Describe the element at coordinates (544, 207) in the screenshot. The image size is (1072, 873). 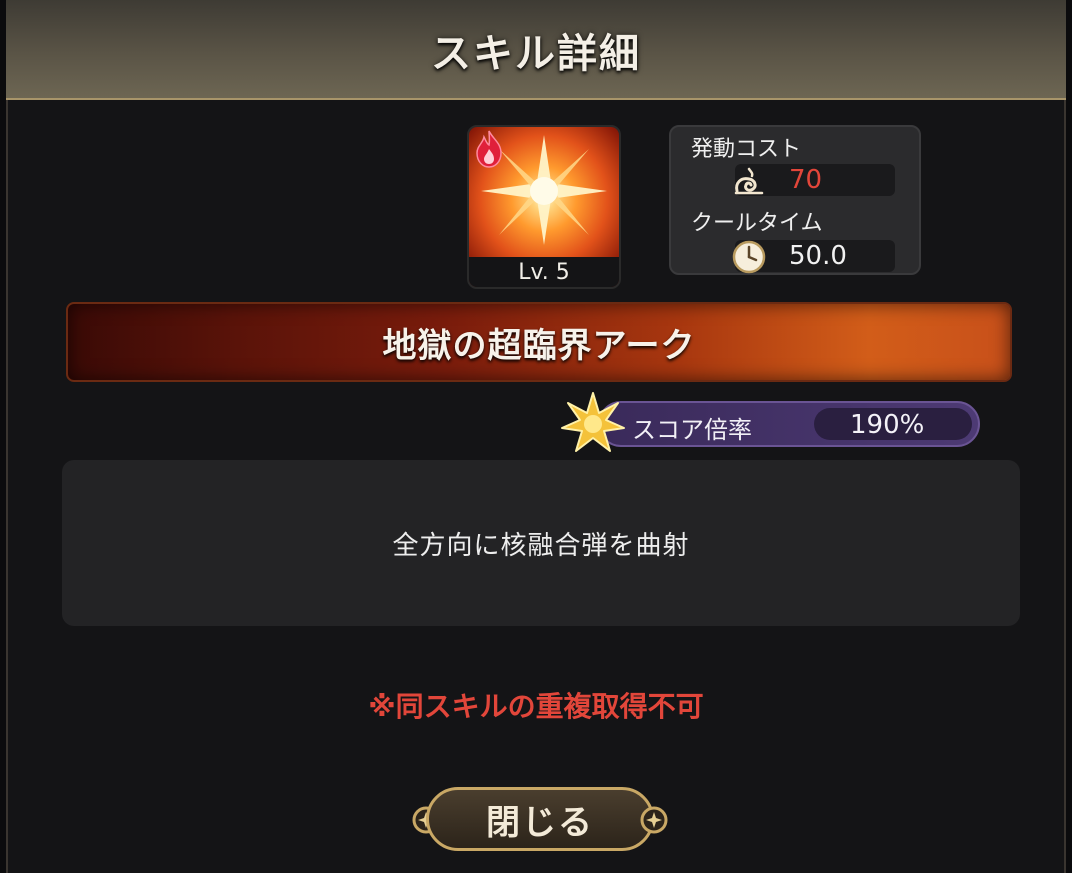
I see `skill-icon: Lv. 5` at that location.